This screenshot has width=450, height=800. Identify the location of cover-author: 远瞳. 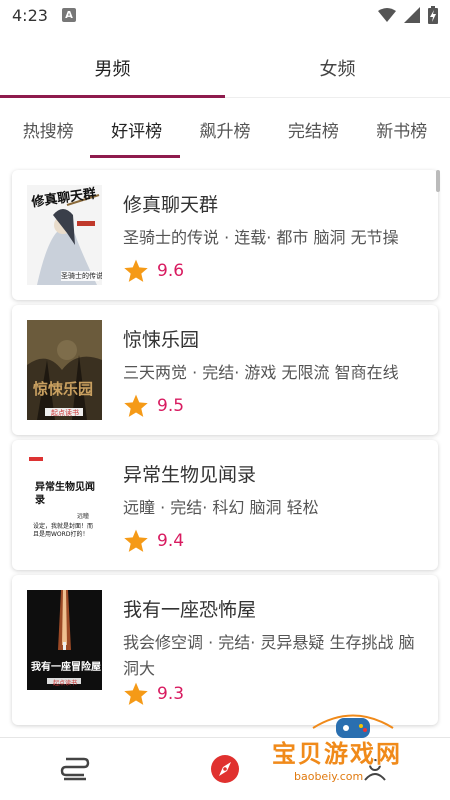
(83, 516).